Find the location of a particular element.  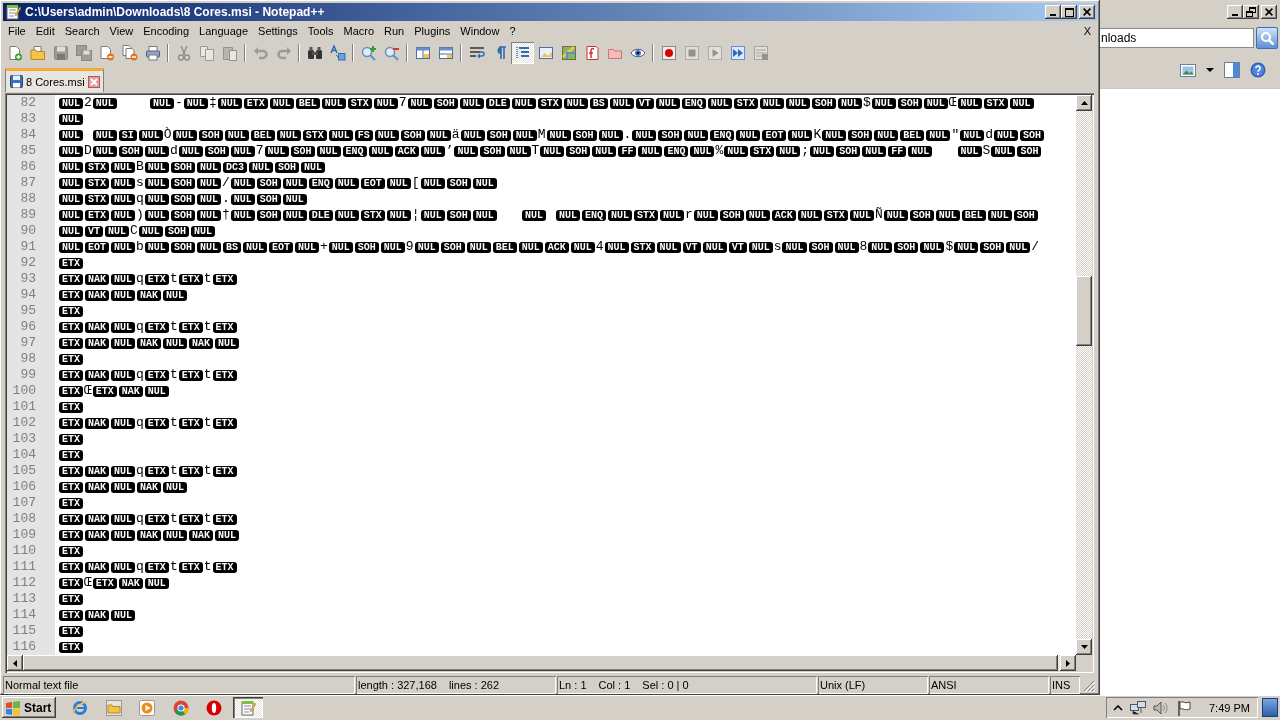

close-document-button: X is located at coordinates (1088, 31).